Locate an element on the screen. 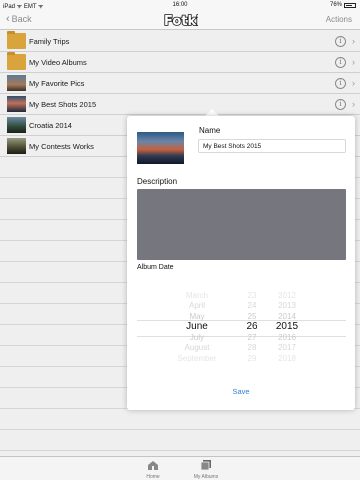 This screenshot has height=480, width=360. album-name-input is located at coordinates (272, 146).